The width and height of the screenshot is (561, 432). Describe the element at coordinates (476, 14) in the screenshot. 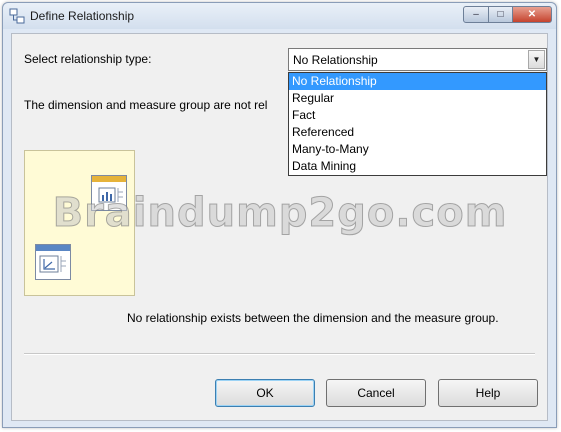

I see `minimize-button: –` at that location.